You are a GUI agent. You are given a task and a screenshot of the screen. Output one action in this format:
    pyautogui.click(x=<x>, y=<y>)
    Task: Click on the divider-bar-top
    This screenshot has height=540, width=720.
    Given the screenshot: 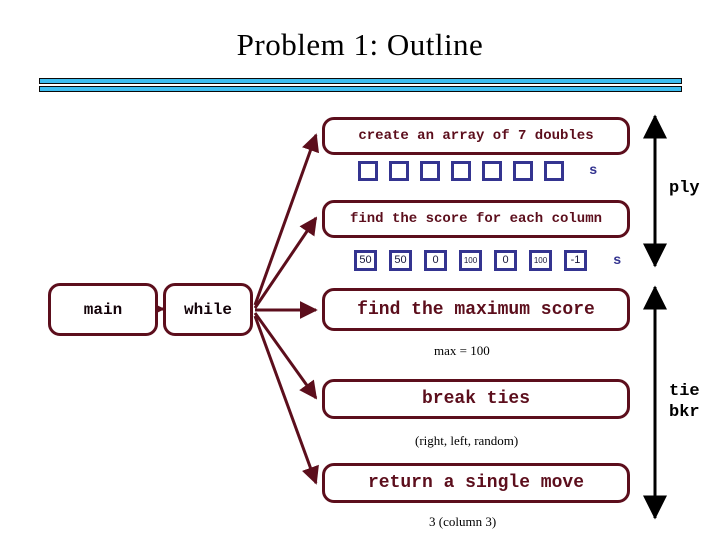 What is the action you would take?
    pyautogui.click(x=360, y=81)
    